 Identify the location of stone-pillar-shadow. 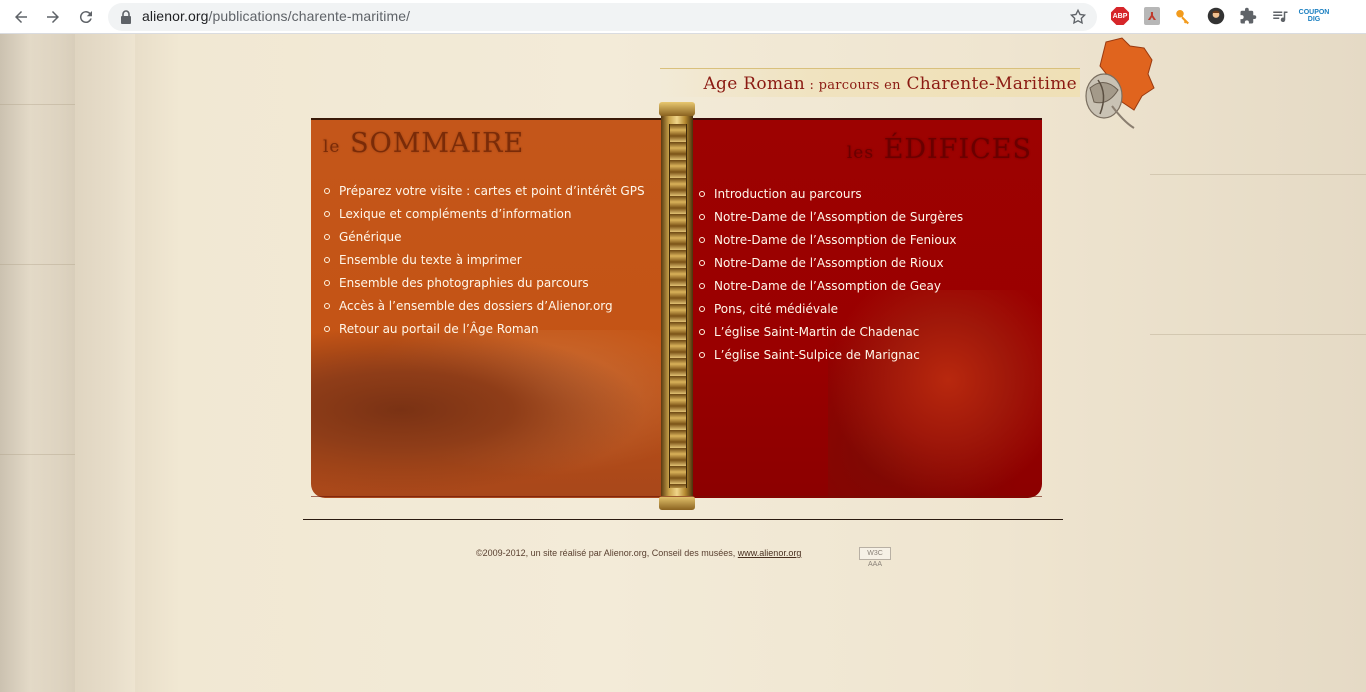
(105, 363).